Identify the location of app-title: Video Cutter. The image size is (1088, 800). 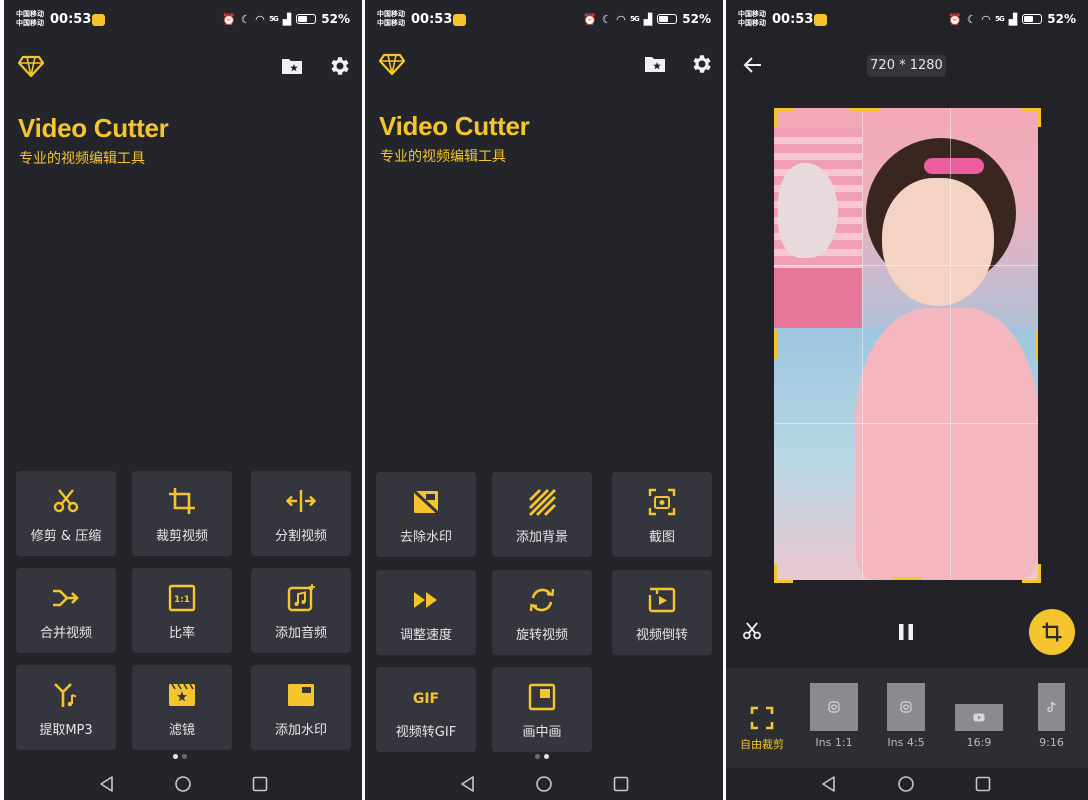
(454, 126).